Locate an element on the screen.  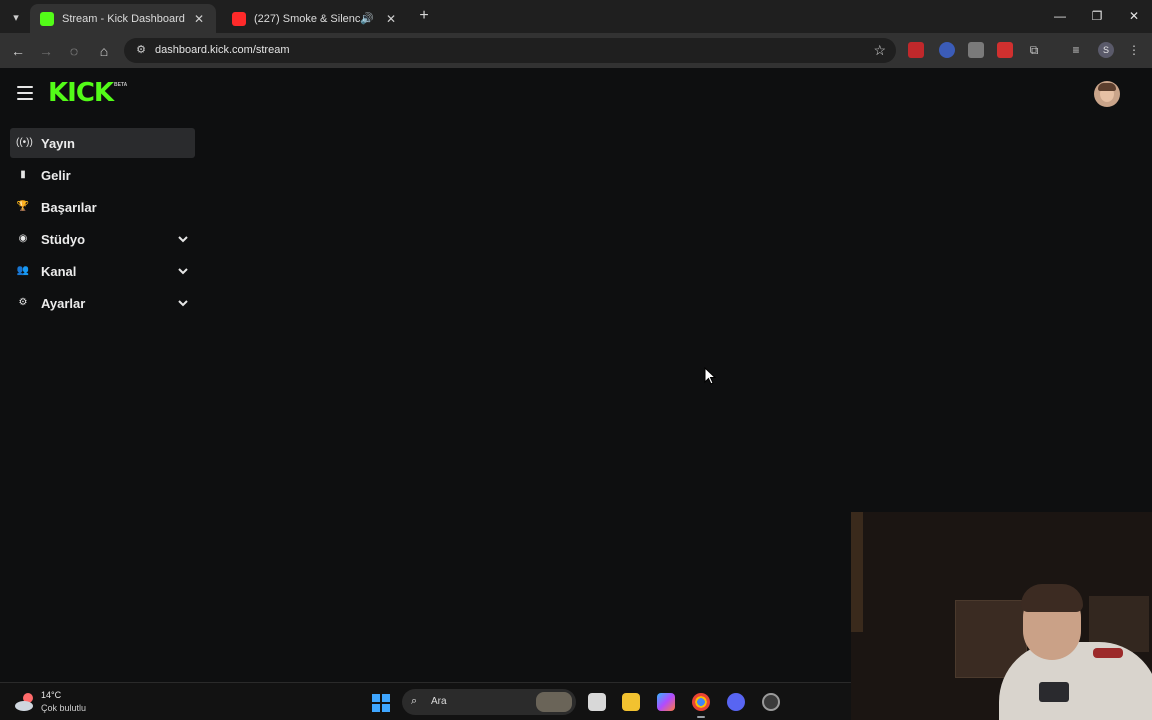
sidebar-item-label: Başarılar is located at coordinates (69, 207).